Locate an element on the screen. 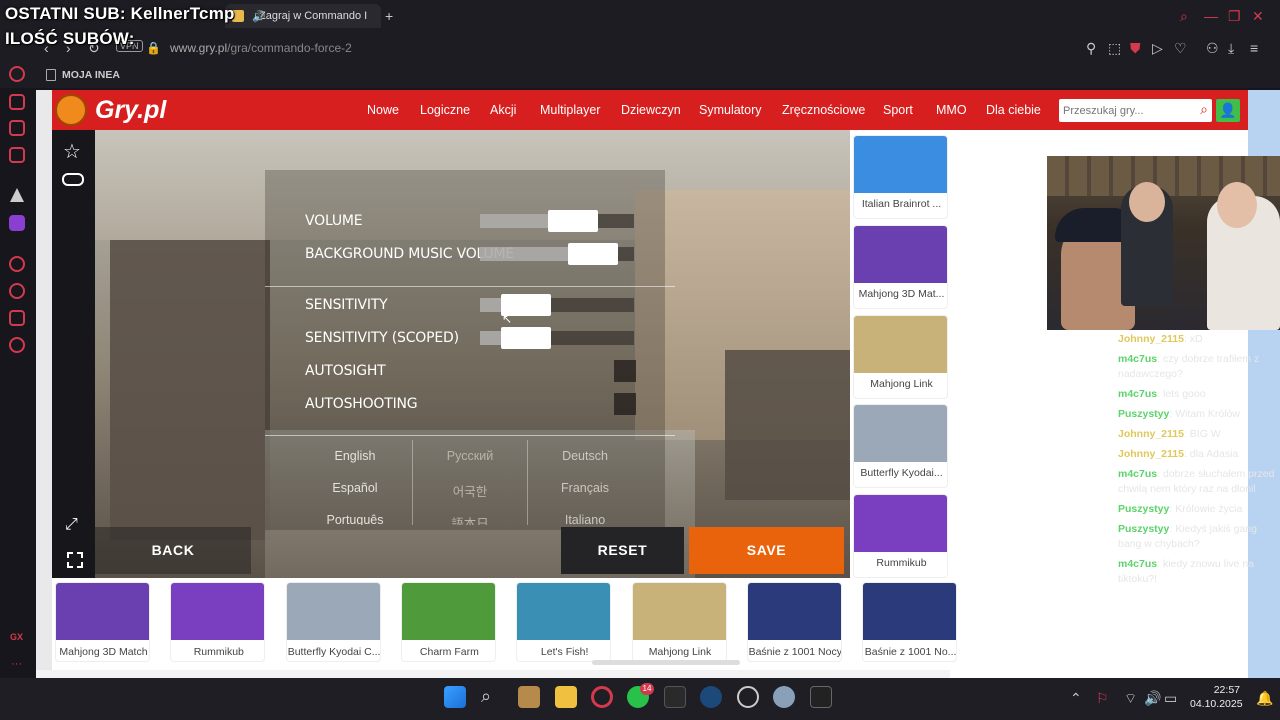 The image size is (1280, 720). lang-french: Français is located at coordinates (585, 488).